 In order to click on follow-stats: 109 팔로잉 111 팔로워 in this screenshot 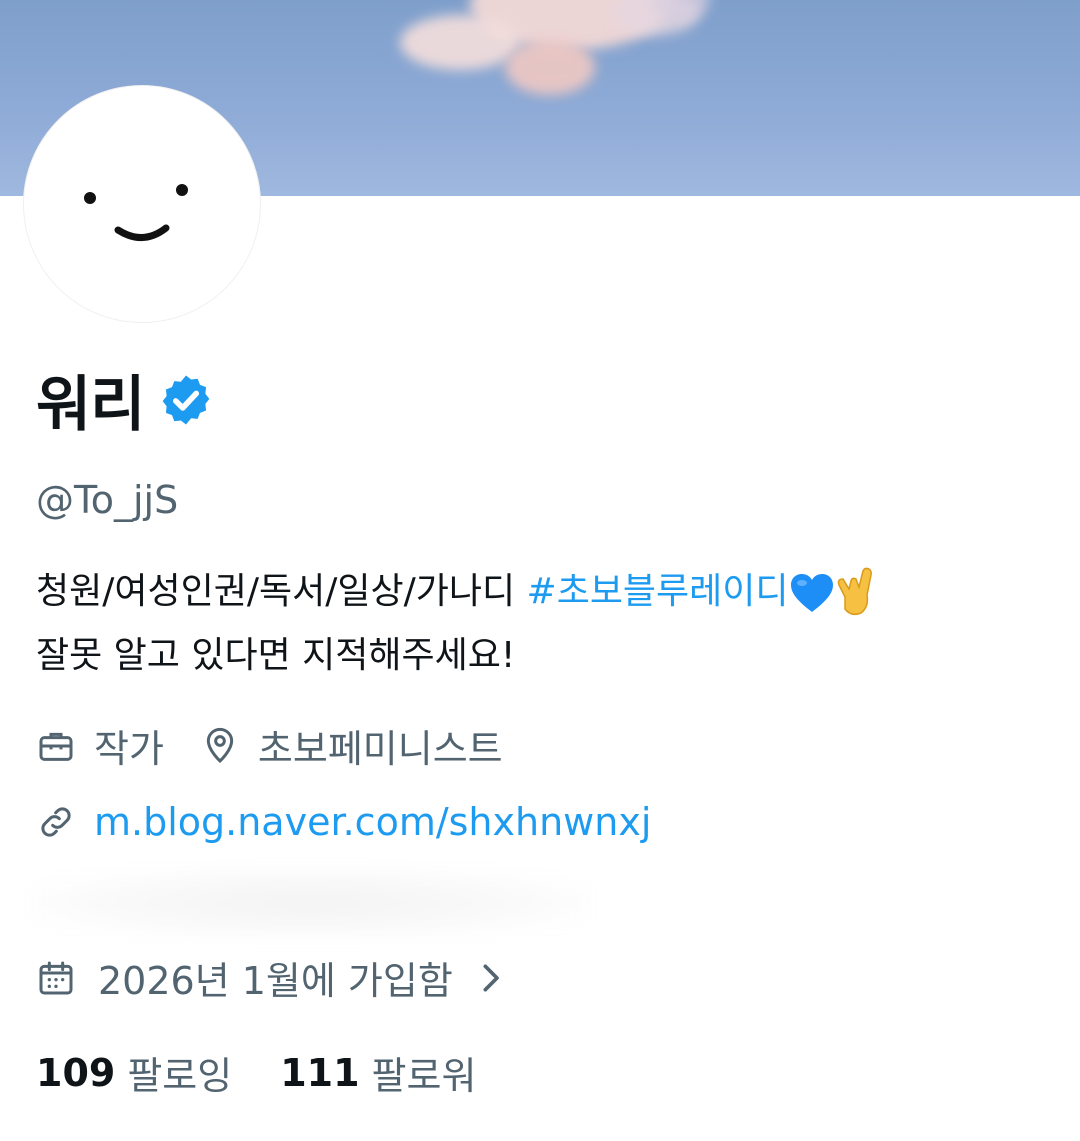, I will do `click(280, 1072)`.